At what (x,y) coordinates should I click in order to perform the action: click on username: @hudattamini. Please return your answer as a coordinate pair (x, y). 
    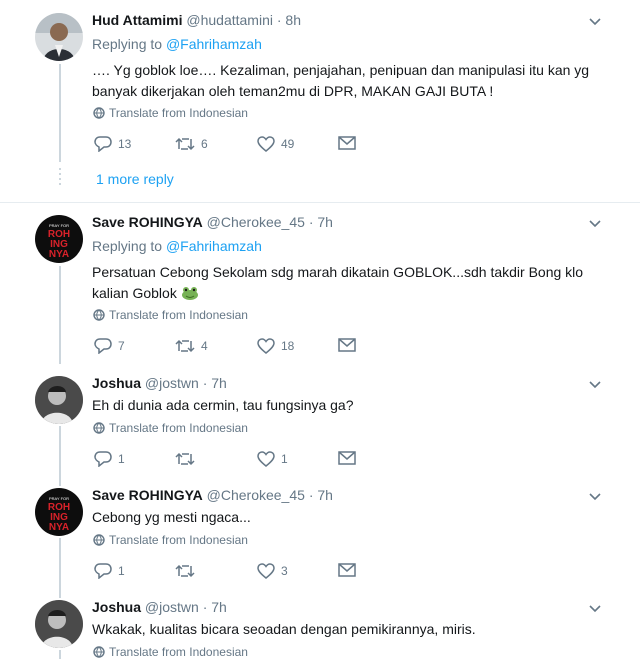
    Looking at the image, I should click on (229, 20).